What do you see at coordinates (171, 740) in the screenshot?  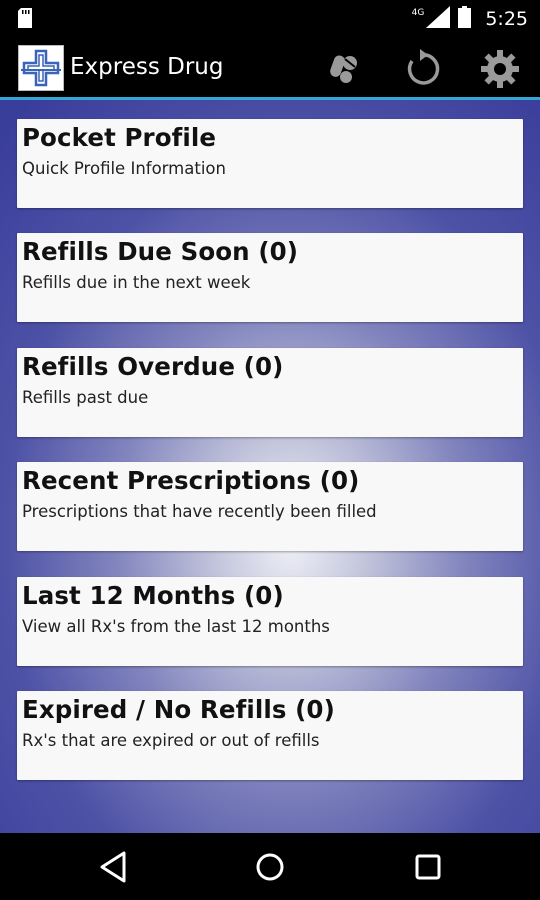 I see `card-subtitle: Rx's that are expired or out of refills` at bounding box center [171, 740].